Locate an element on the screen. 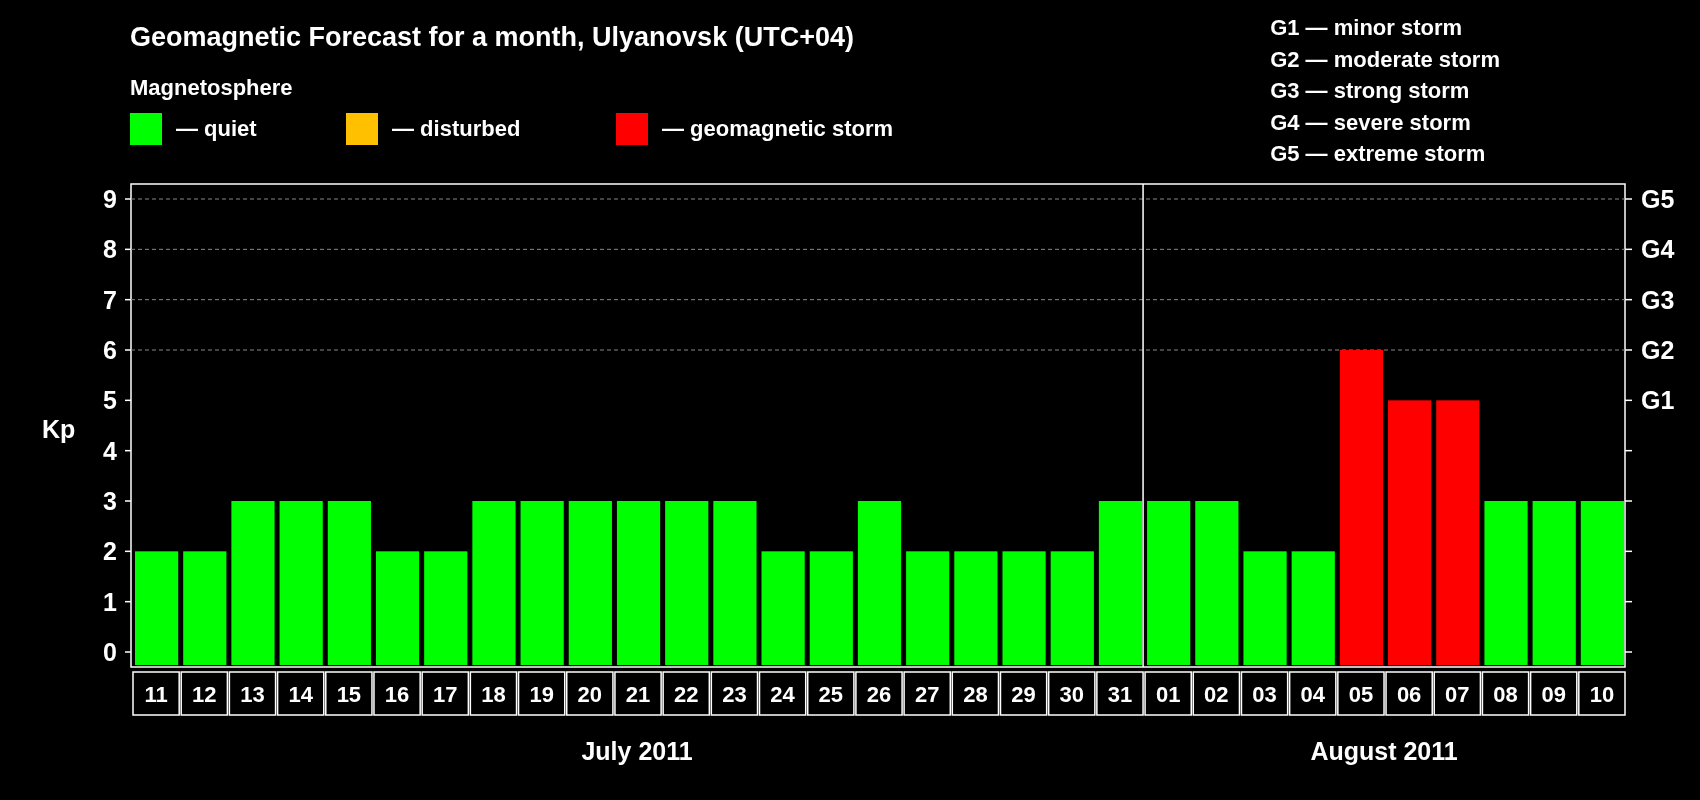  chart-title: Geomagnetic Forecast for a month, Ulyanovsk (UTC+04) is located at coordinates (492, 37).